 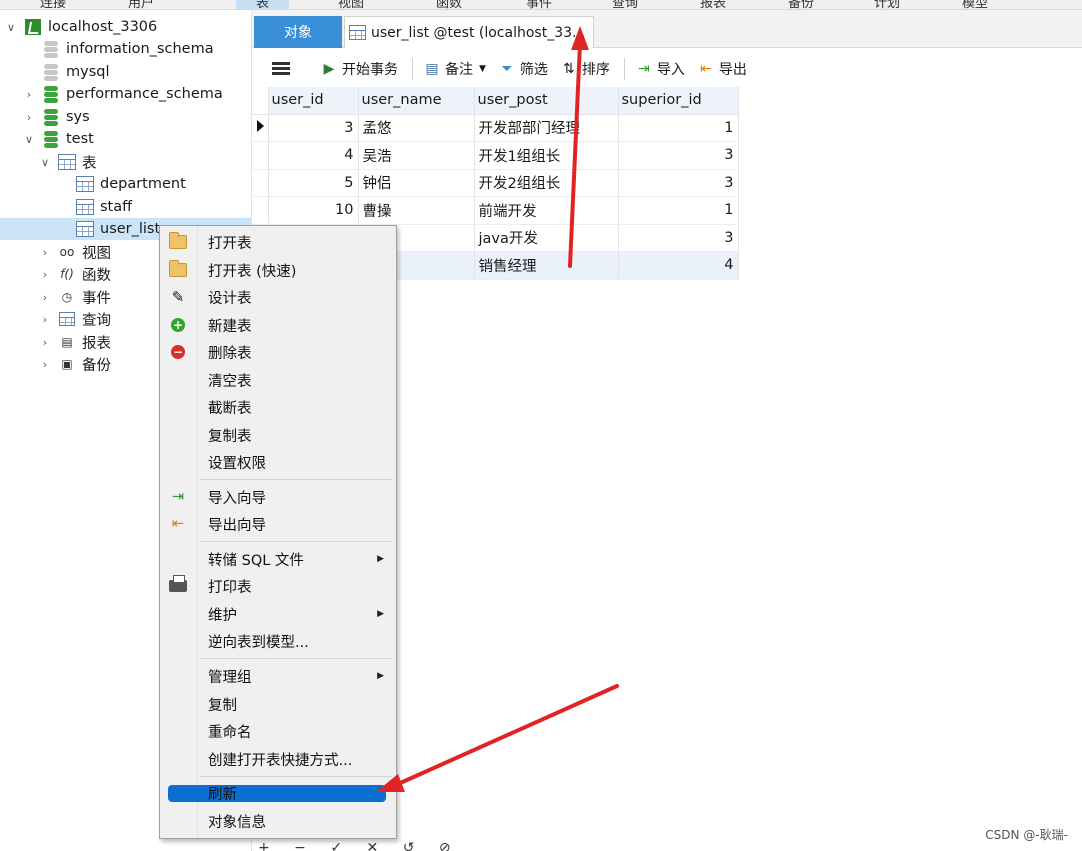 I want to click on tree-events-group: › ◷ 事件, so click(x=74, y=297).